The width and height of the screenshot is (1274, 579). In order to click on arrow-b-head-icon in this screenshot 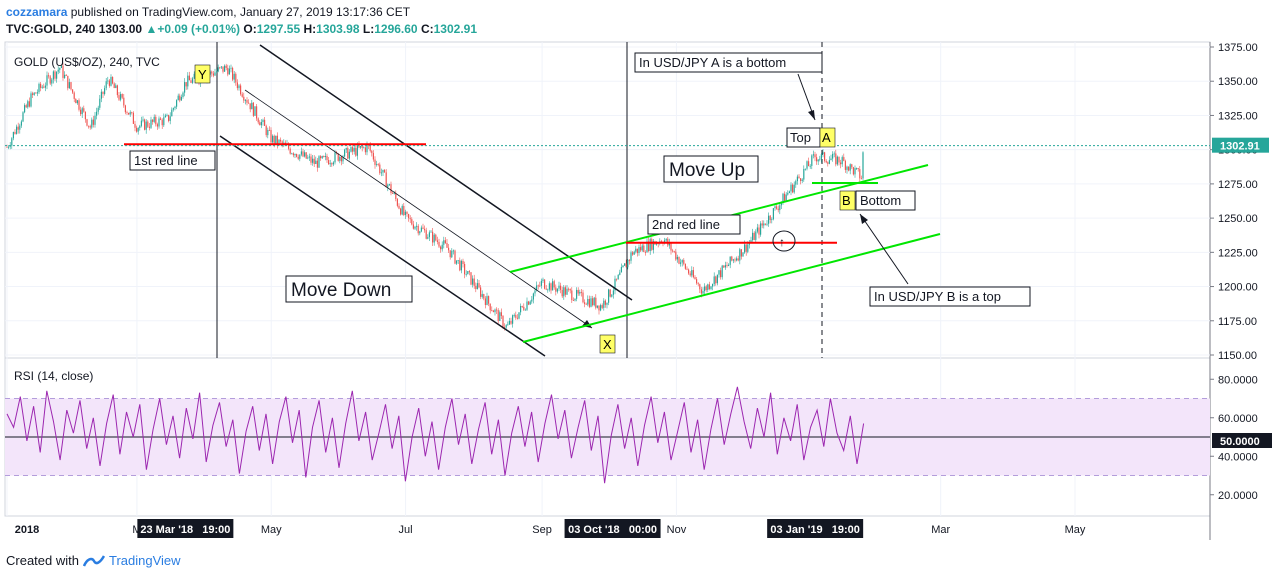, I will do `click(864, 219)`.